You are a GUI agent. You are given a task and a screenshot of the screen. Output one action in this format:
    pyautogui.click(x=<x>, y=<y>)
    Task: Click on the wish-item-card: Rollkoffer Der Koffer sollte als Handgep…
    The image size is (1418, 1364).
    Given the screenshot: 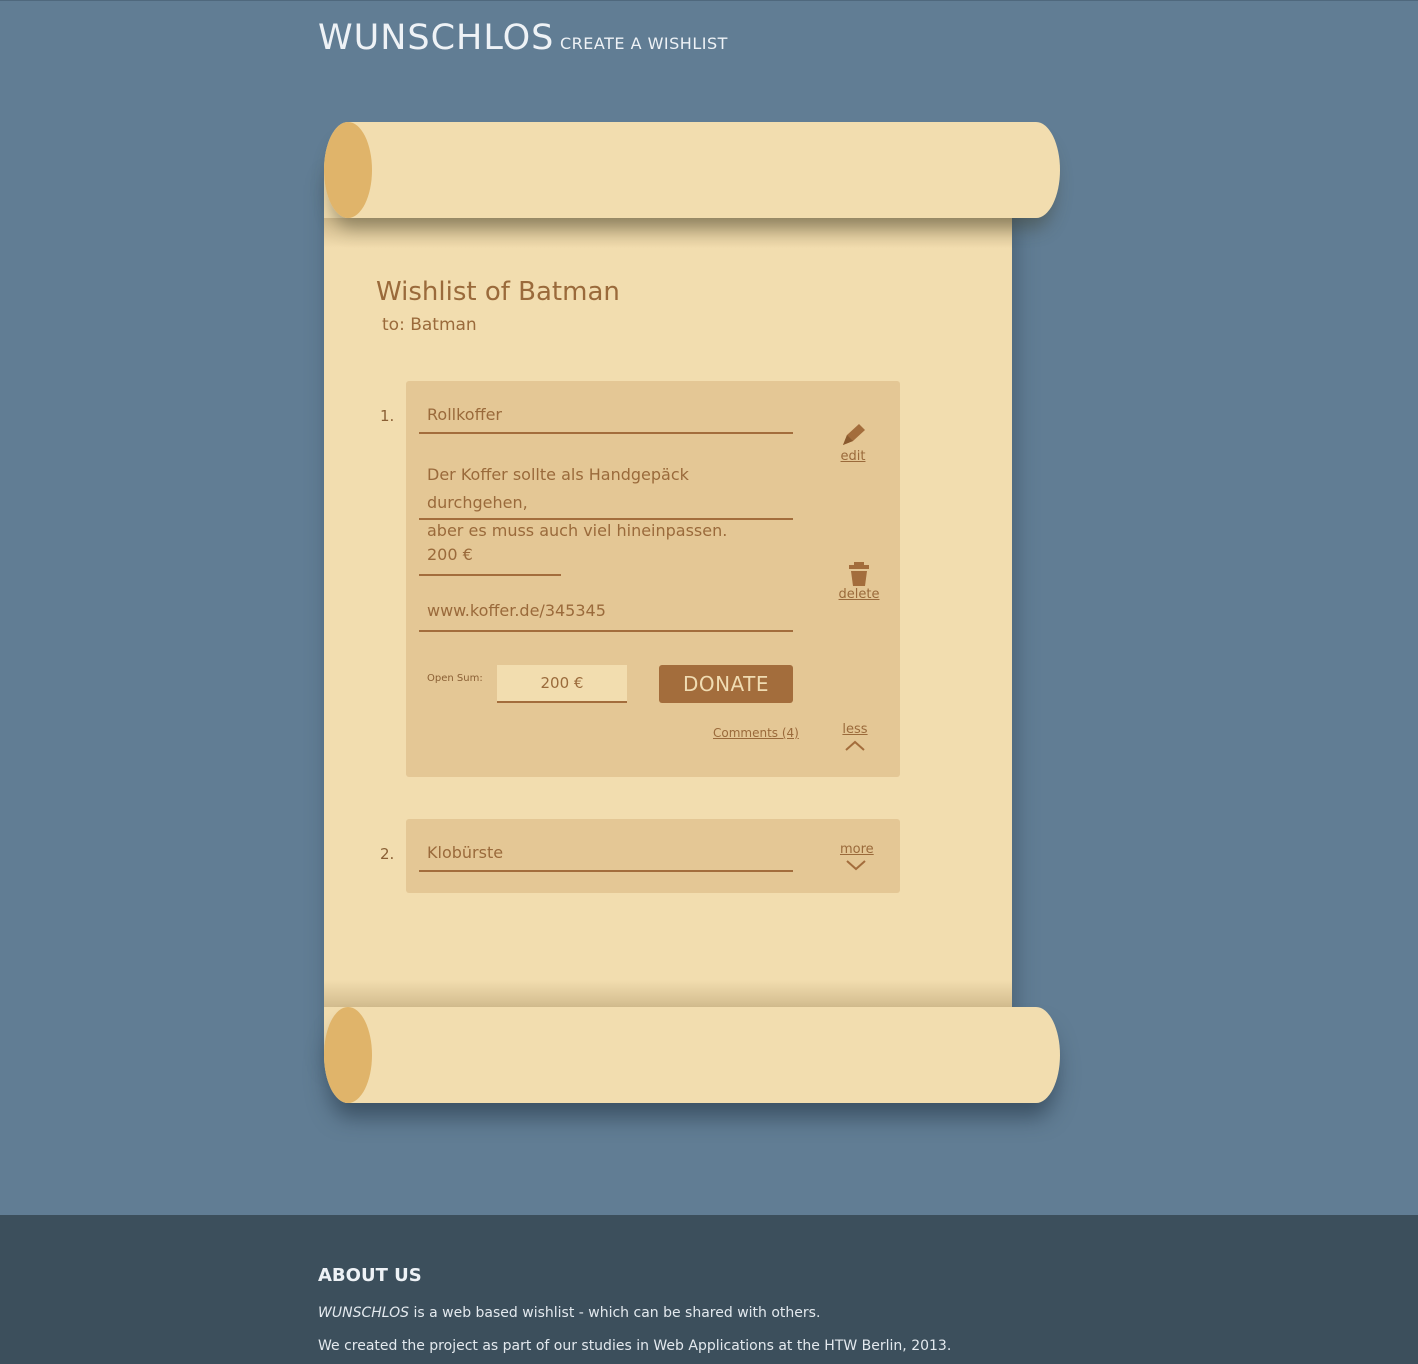 What is the action you would take?
    pyautogui.click(x=653, y=579)
    